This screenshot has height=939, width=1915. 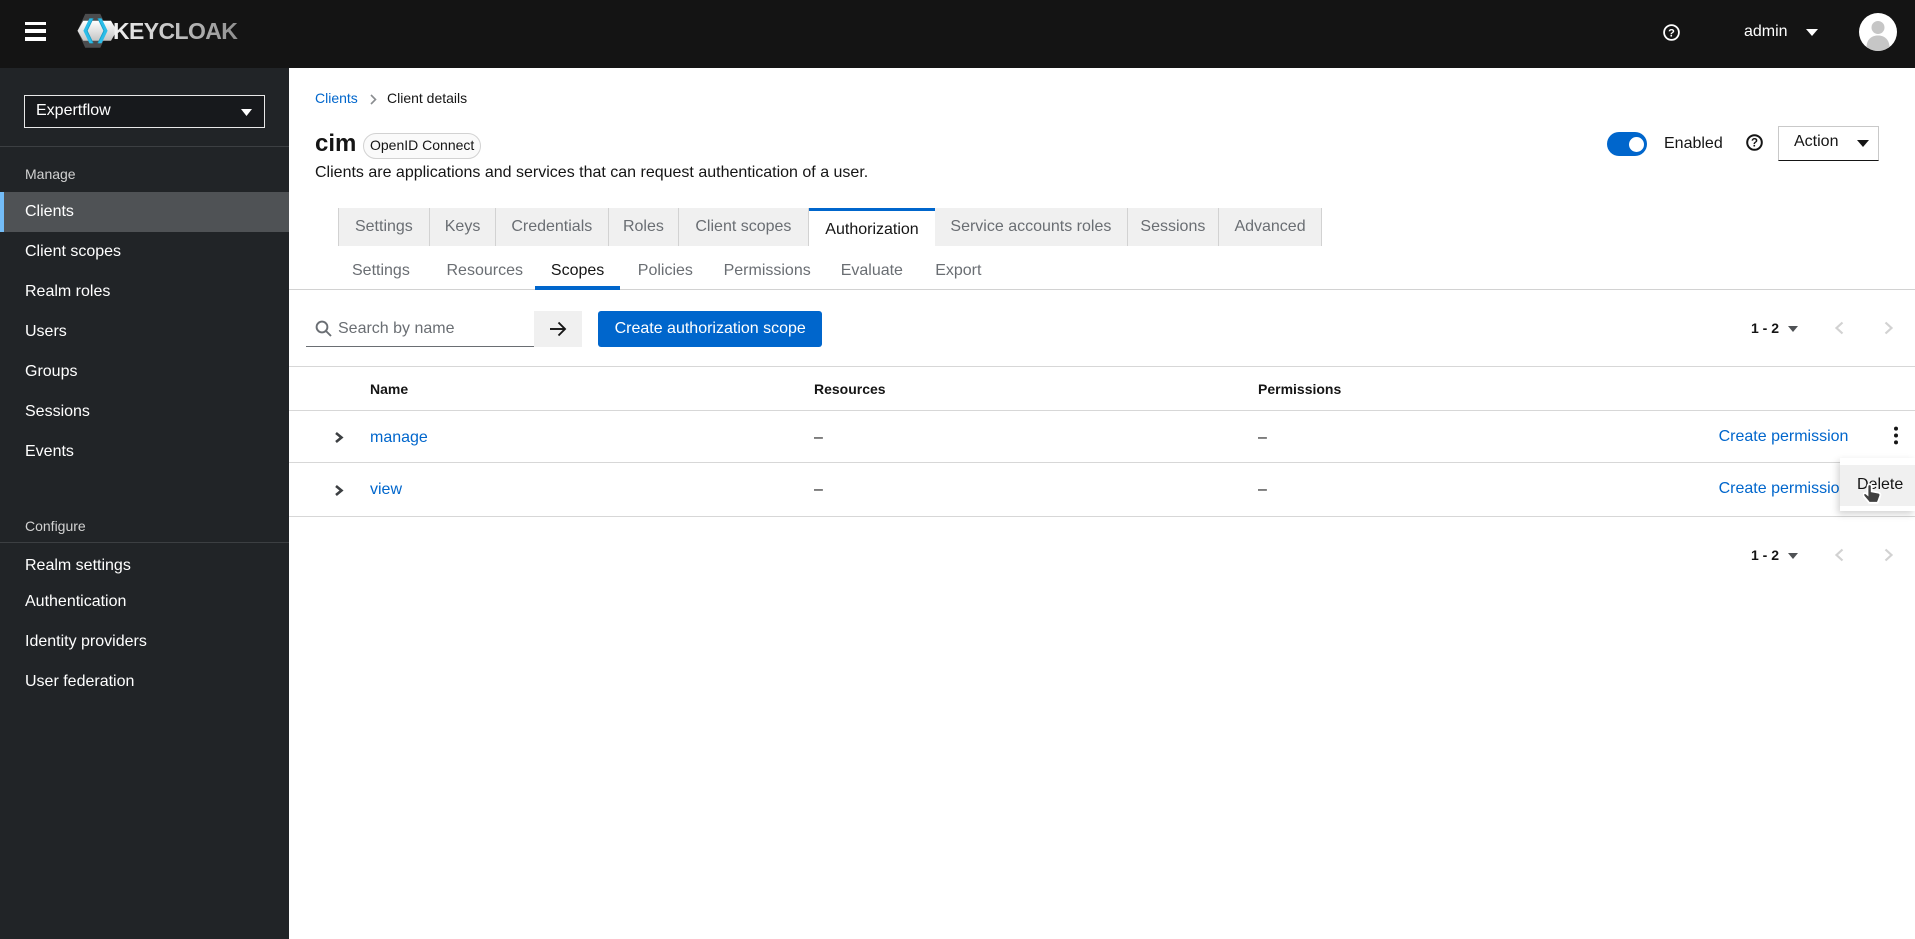 What do you see at coordinates (175, 31) in the screenshot?
I see `svg-text: KEYCLOAK` at bounding box center [175, 31].